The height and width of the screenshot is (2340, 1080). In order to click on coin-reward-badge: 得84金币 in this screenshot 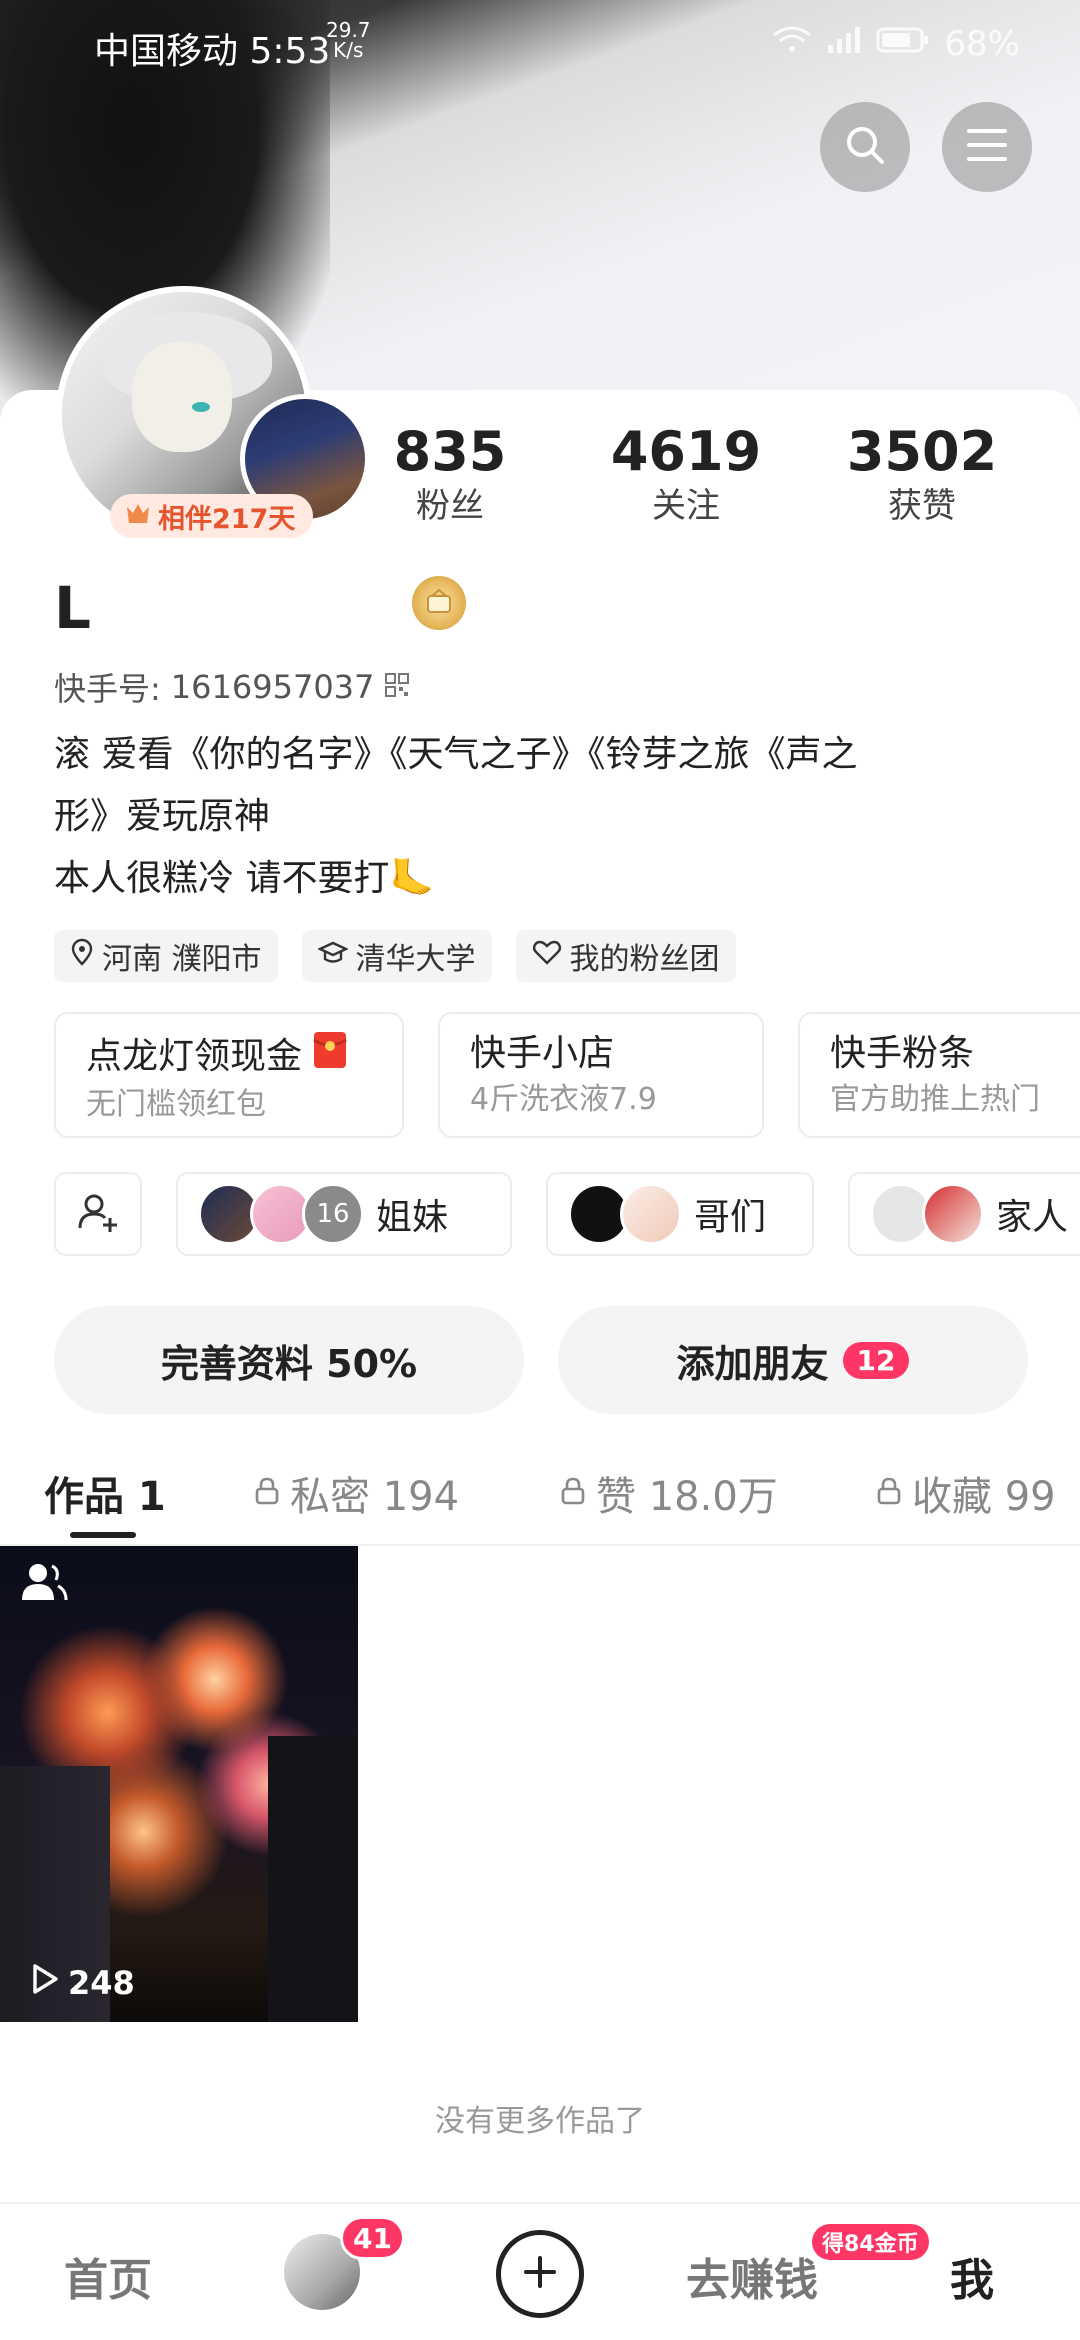, I will do `click(870, 2242)`.